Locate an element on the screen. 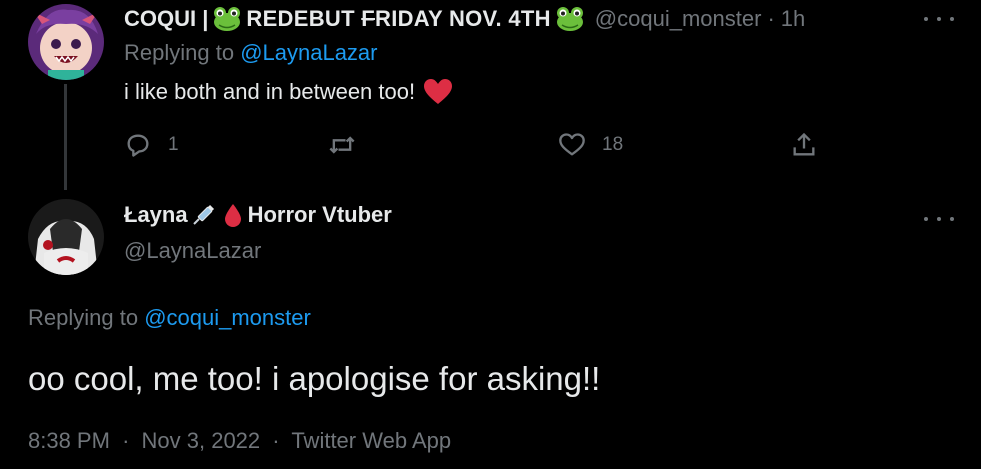  retweet-icon is located at coordinates (342, 145).